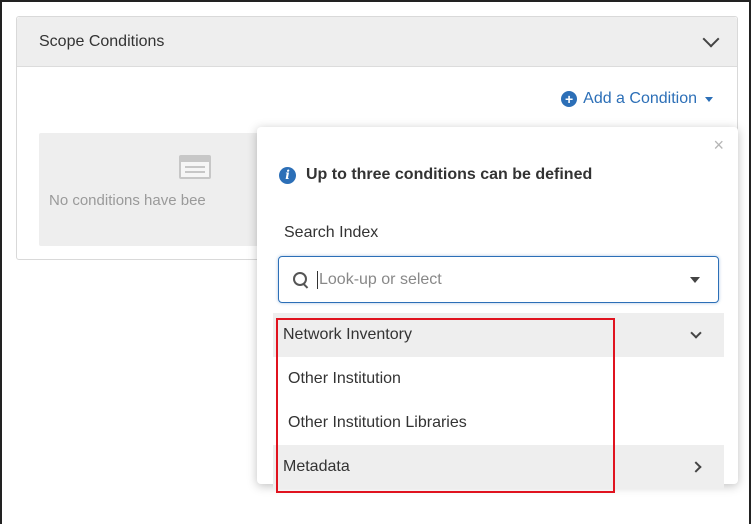 This screenshot has height=524, width=755. Describe the element at coordinates (301, 279) in the screenshot. I see `search-icon` at that location.